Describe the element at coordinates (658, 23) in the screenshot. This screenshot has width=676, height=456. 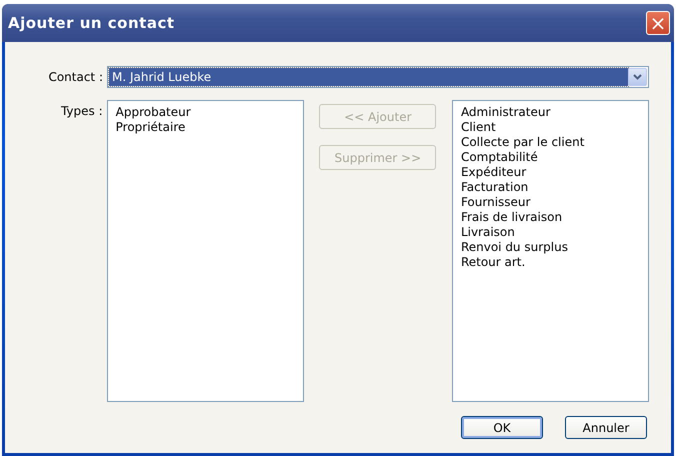
I see `close-button: ×` at that location.